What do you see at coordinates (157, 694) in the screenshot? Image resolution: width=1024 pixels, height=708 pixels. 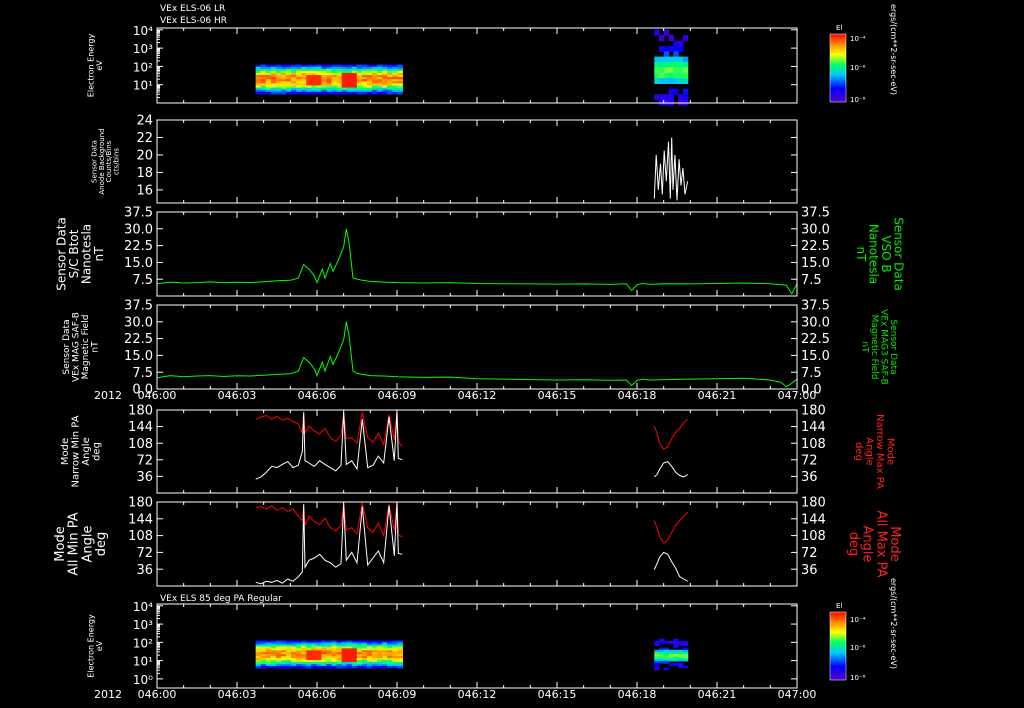 I see `time-tick-label: 046:00` at bounding box center [157, 694].